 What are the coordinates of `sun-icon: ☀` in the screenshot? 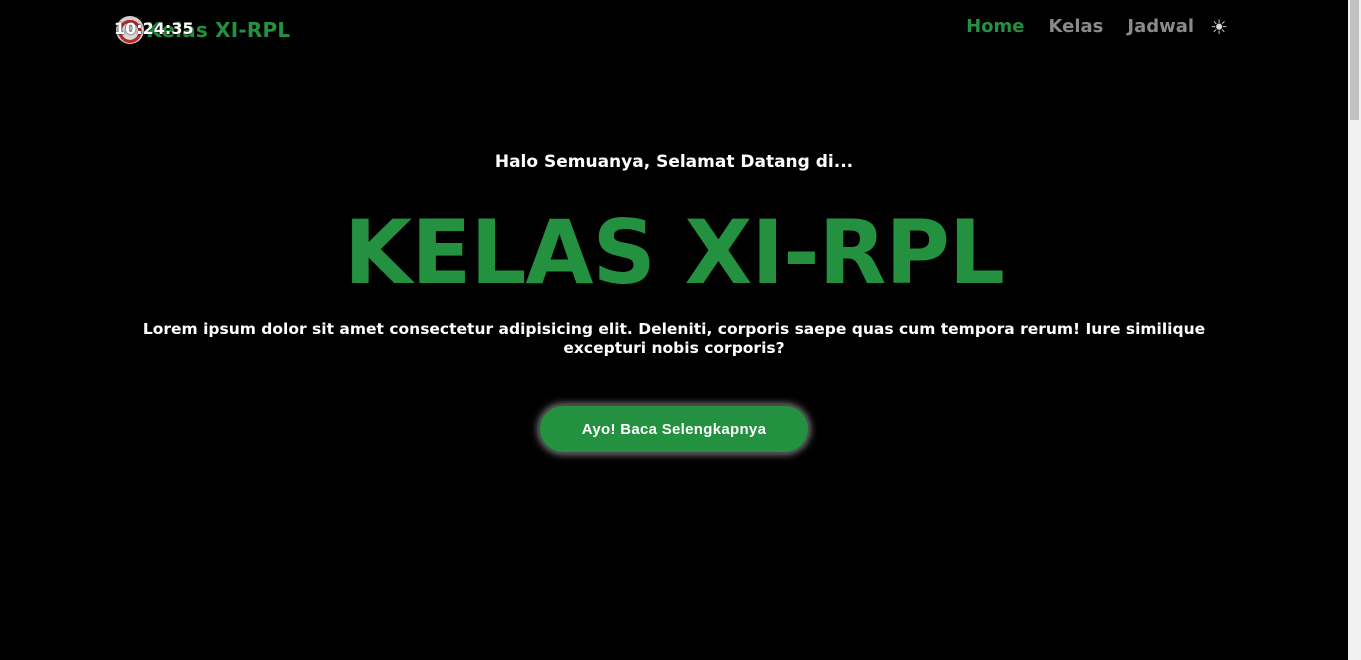 It's located at (1219, 27).